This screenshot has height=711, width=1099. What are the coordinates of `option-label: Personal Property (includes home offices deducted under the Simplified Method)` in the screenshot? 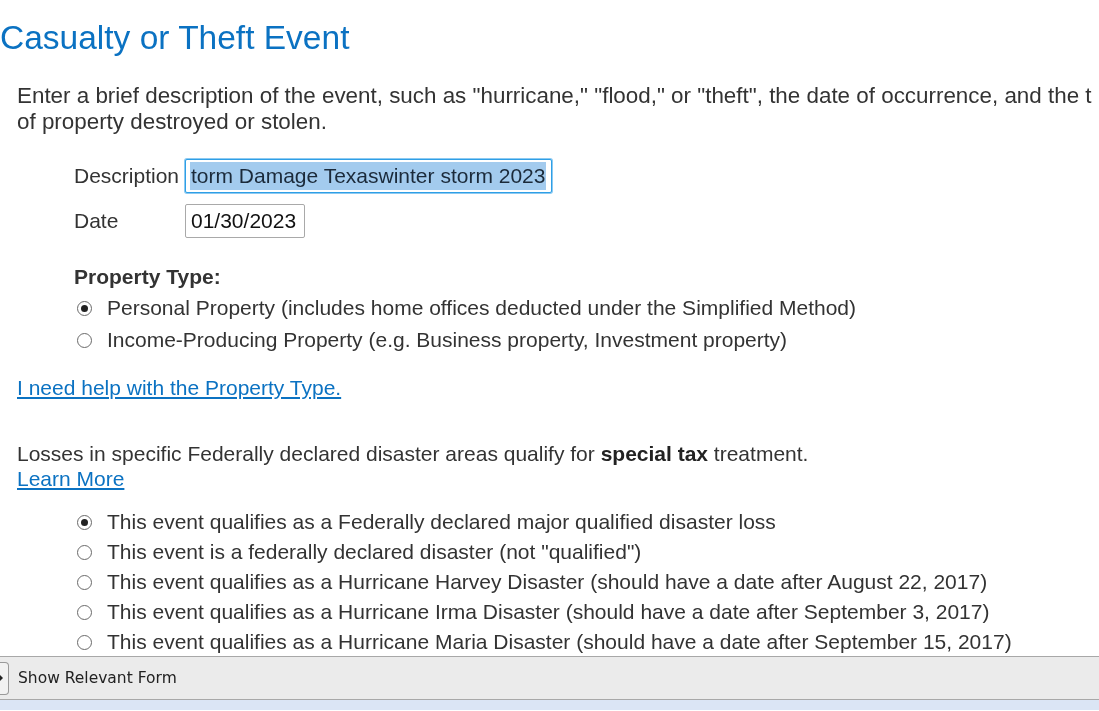 It's located at (482, 308).